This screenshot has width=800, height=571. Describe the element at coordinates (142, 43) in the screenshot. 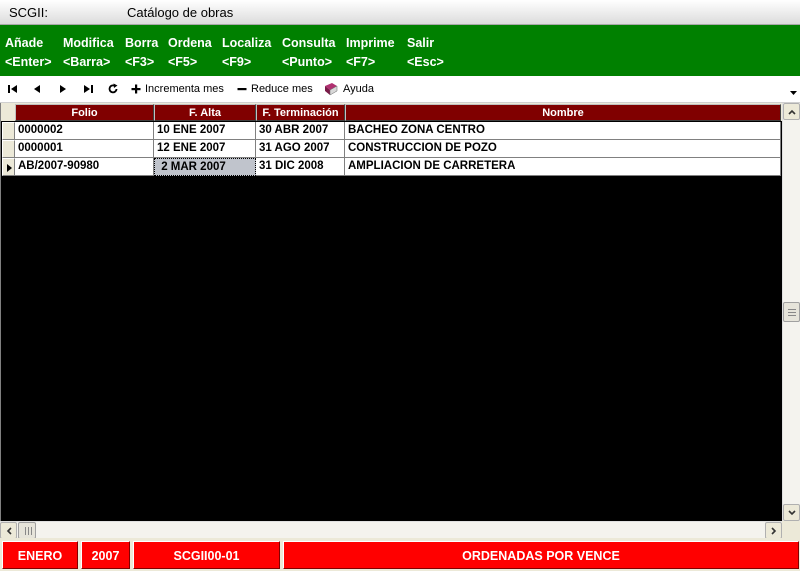

I see `menu-delete-label: Borra` at that location.